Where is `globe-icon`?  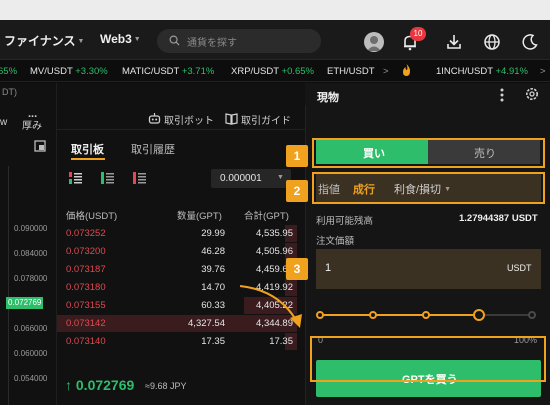 globe-icon is located at coordinates (492, 42).